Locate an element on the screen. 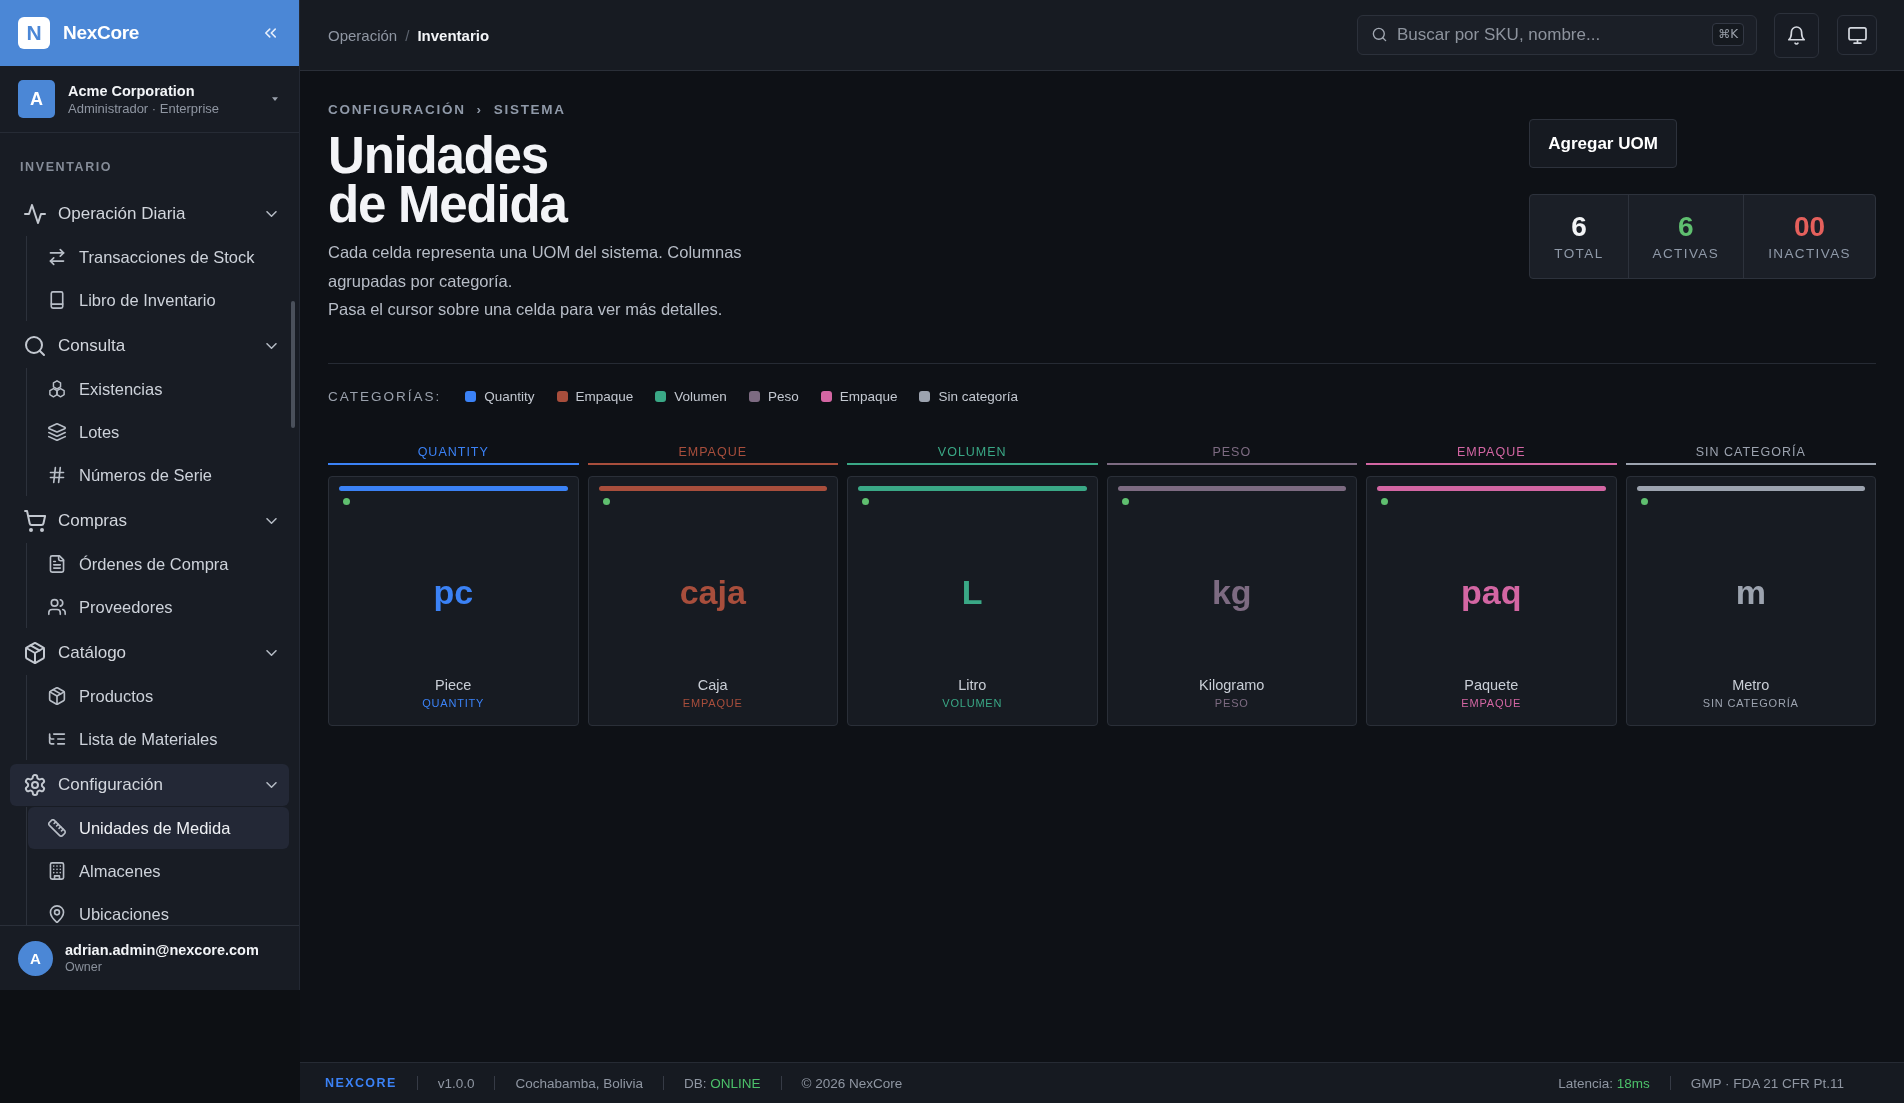  uom-name: Paquete is located at coordinates (1491, 684).